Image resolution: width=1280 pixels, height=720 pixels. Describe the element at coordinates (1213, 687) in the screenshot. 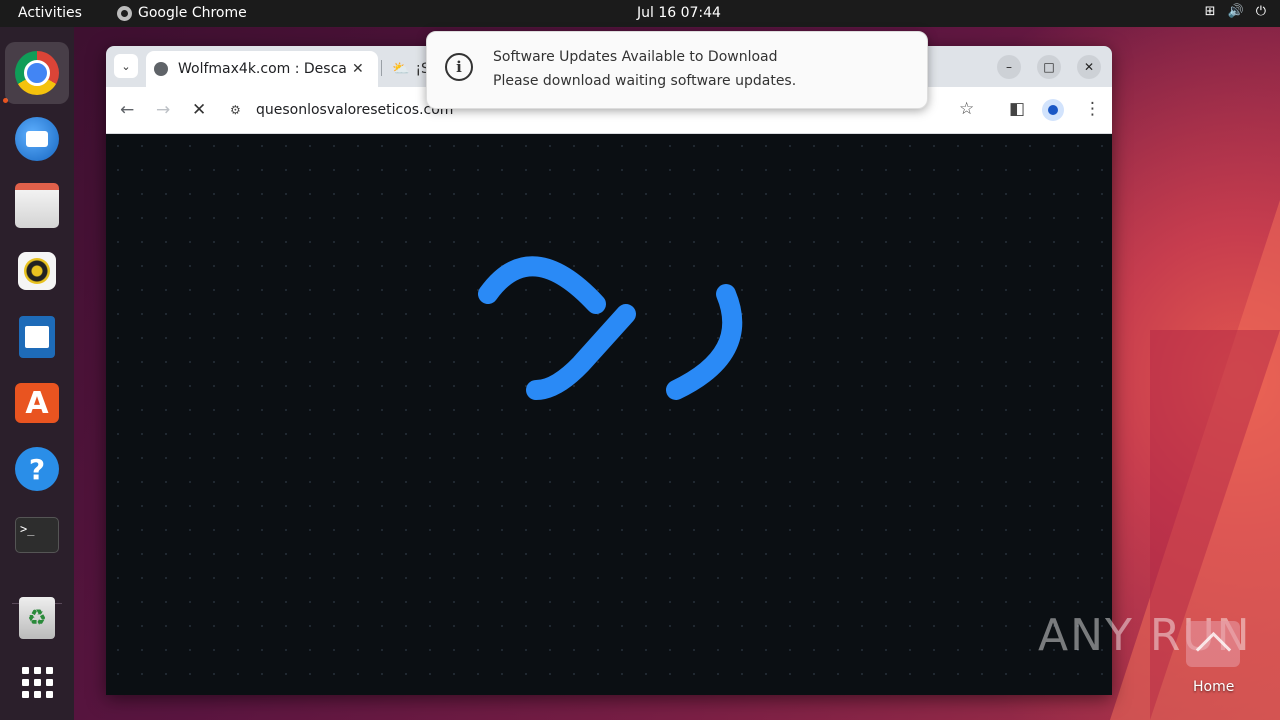

I see `home-label: Home` at that location.